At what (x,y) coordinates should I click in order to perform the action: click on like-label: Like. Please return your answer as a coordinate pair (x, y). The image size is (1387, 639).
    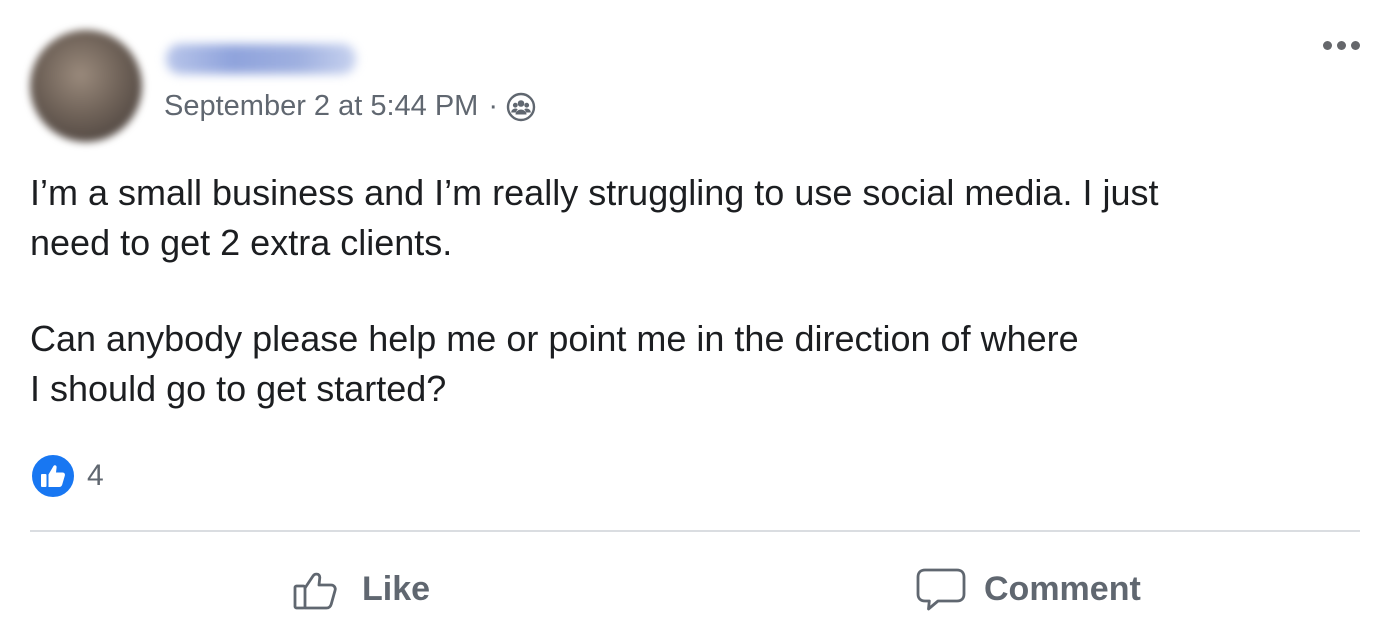
    Looking at the image, I should click on (396, 588).